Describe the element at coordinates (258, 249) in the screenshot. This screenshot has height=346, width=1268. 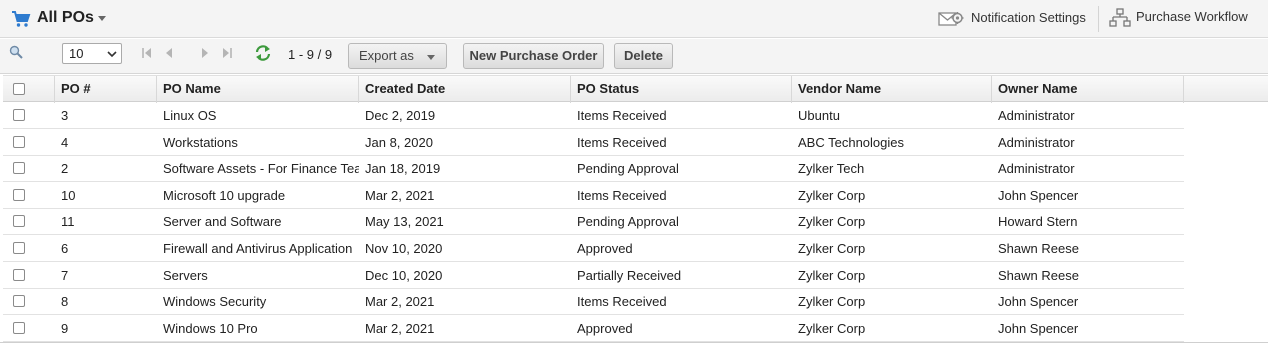
I see `po-name-cell: Firewall and Antivirus Application` at that location.